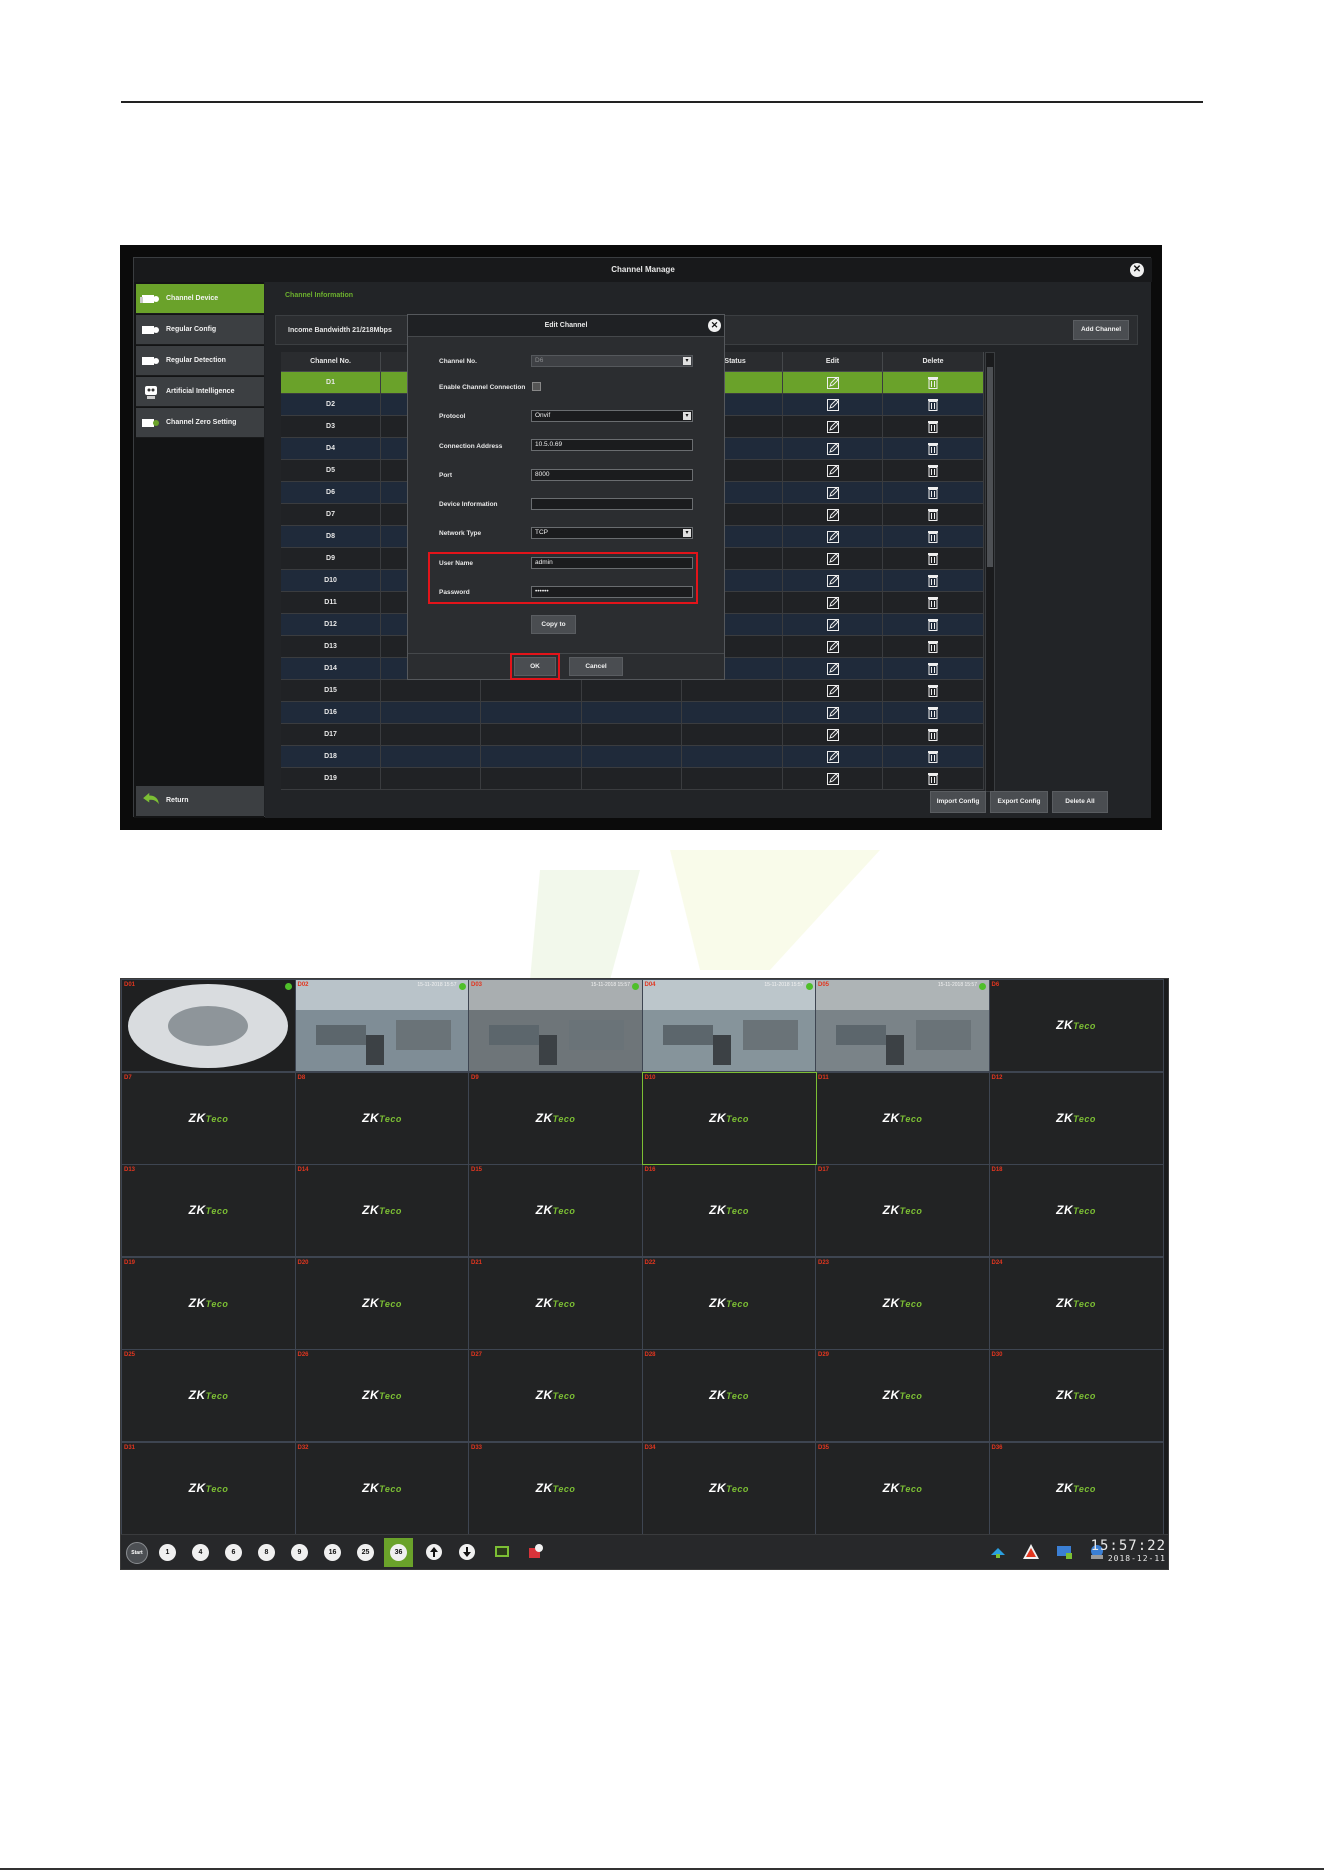 The width and height of the screenshot is (1324, 1872). What do you see at coordinates (208, 1025) in the screenshot?
I see `camera-tile-live: D01` at bounding box center [208, 1025].